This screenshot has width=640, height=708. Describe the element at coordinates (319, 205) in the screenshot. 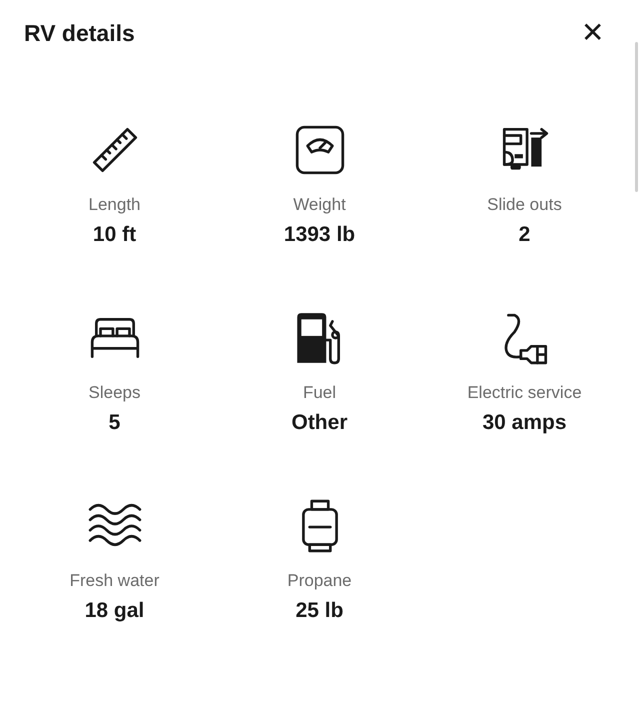

I see `detail-label: Weight` at that location.